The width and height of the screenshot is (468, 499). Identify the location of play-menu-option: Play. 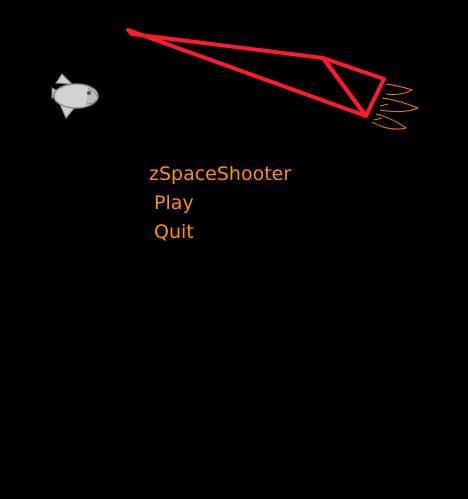
(174, 203).